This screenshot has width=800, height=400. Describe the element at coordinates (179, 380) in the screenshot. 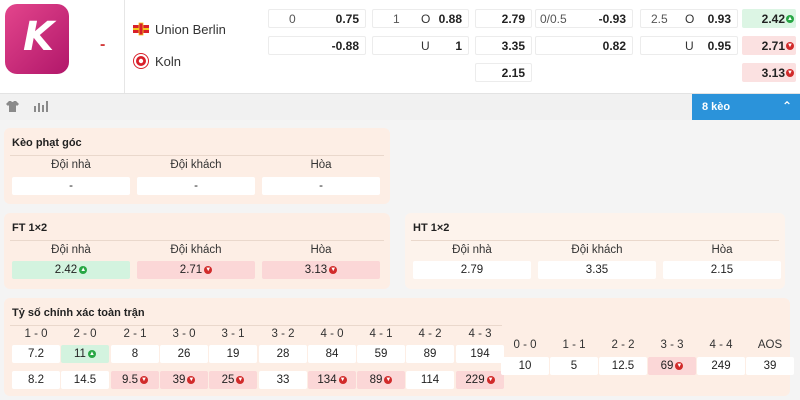

I see `score-odds-away-value: 39` at that location.